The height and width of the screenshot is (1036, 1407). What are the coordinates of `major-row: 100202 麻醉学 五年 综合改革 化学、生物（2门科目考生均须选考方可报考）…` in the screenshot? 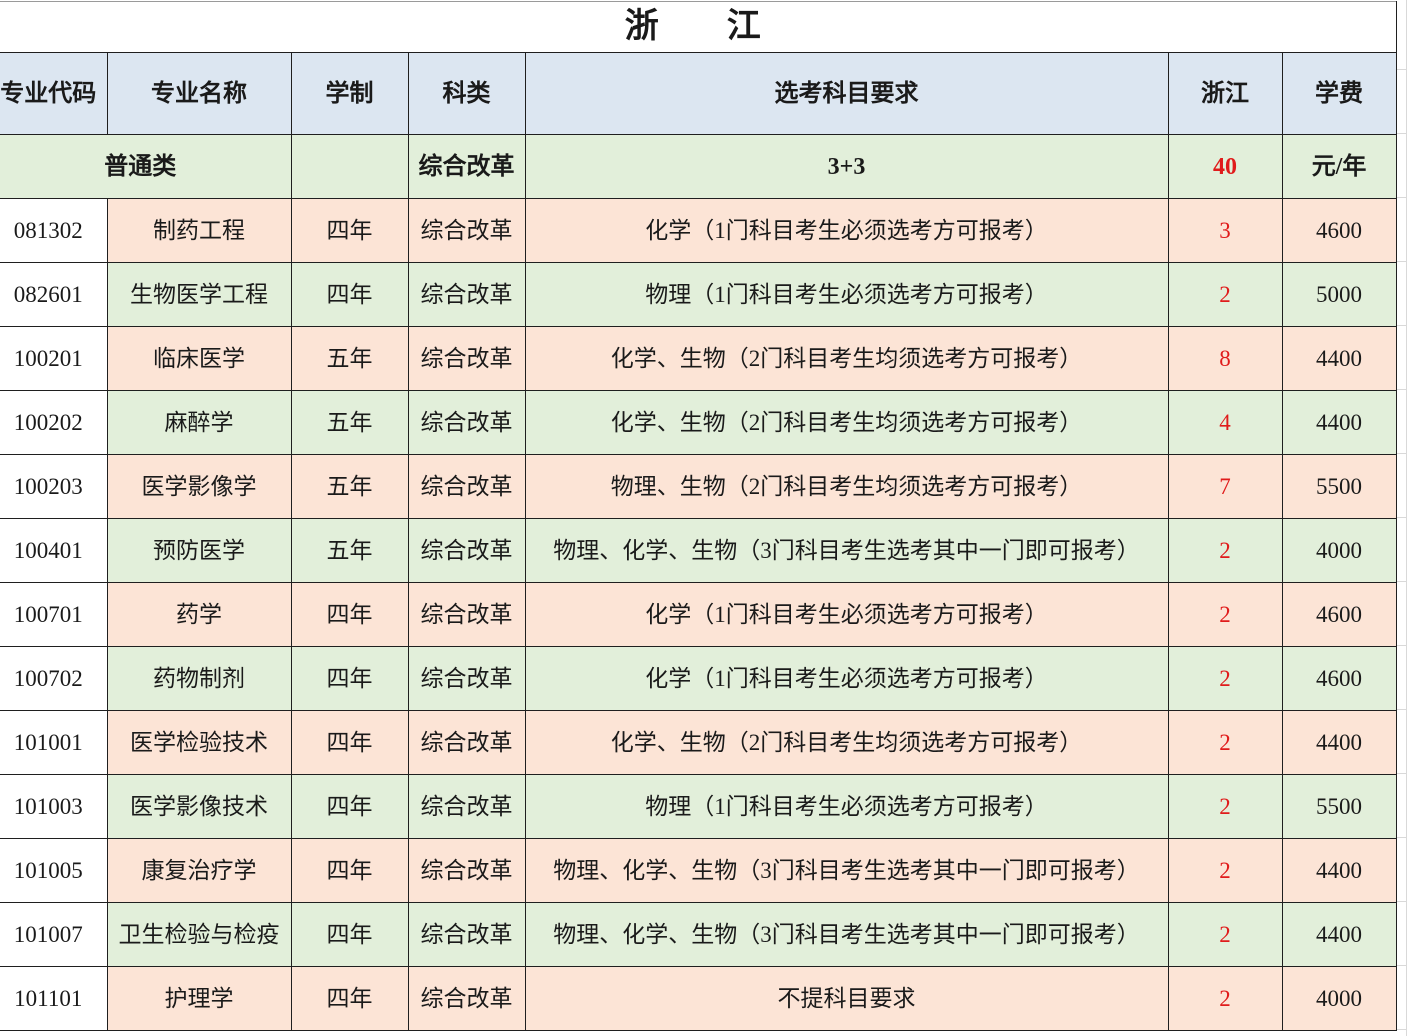 It's located at (698, 422).